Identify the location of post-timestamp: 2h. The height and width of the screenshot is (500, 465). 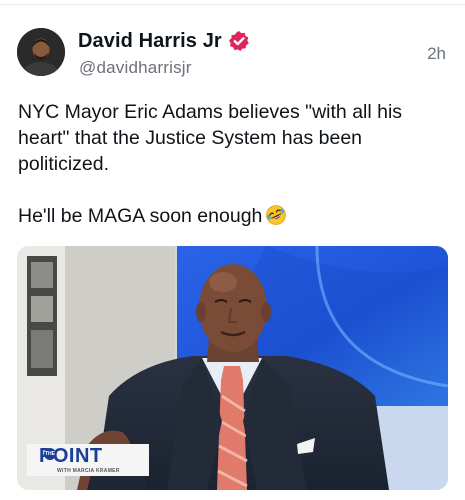
(436, 53).